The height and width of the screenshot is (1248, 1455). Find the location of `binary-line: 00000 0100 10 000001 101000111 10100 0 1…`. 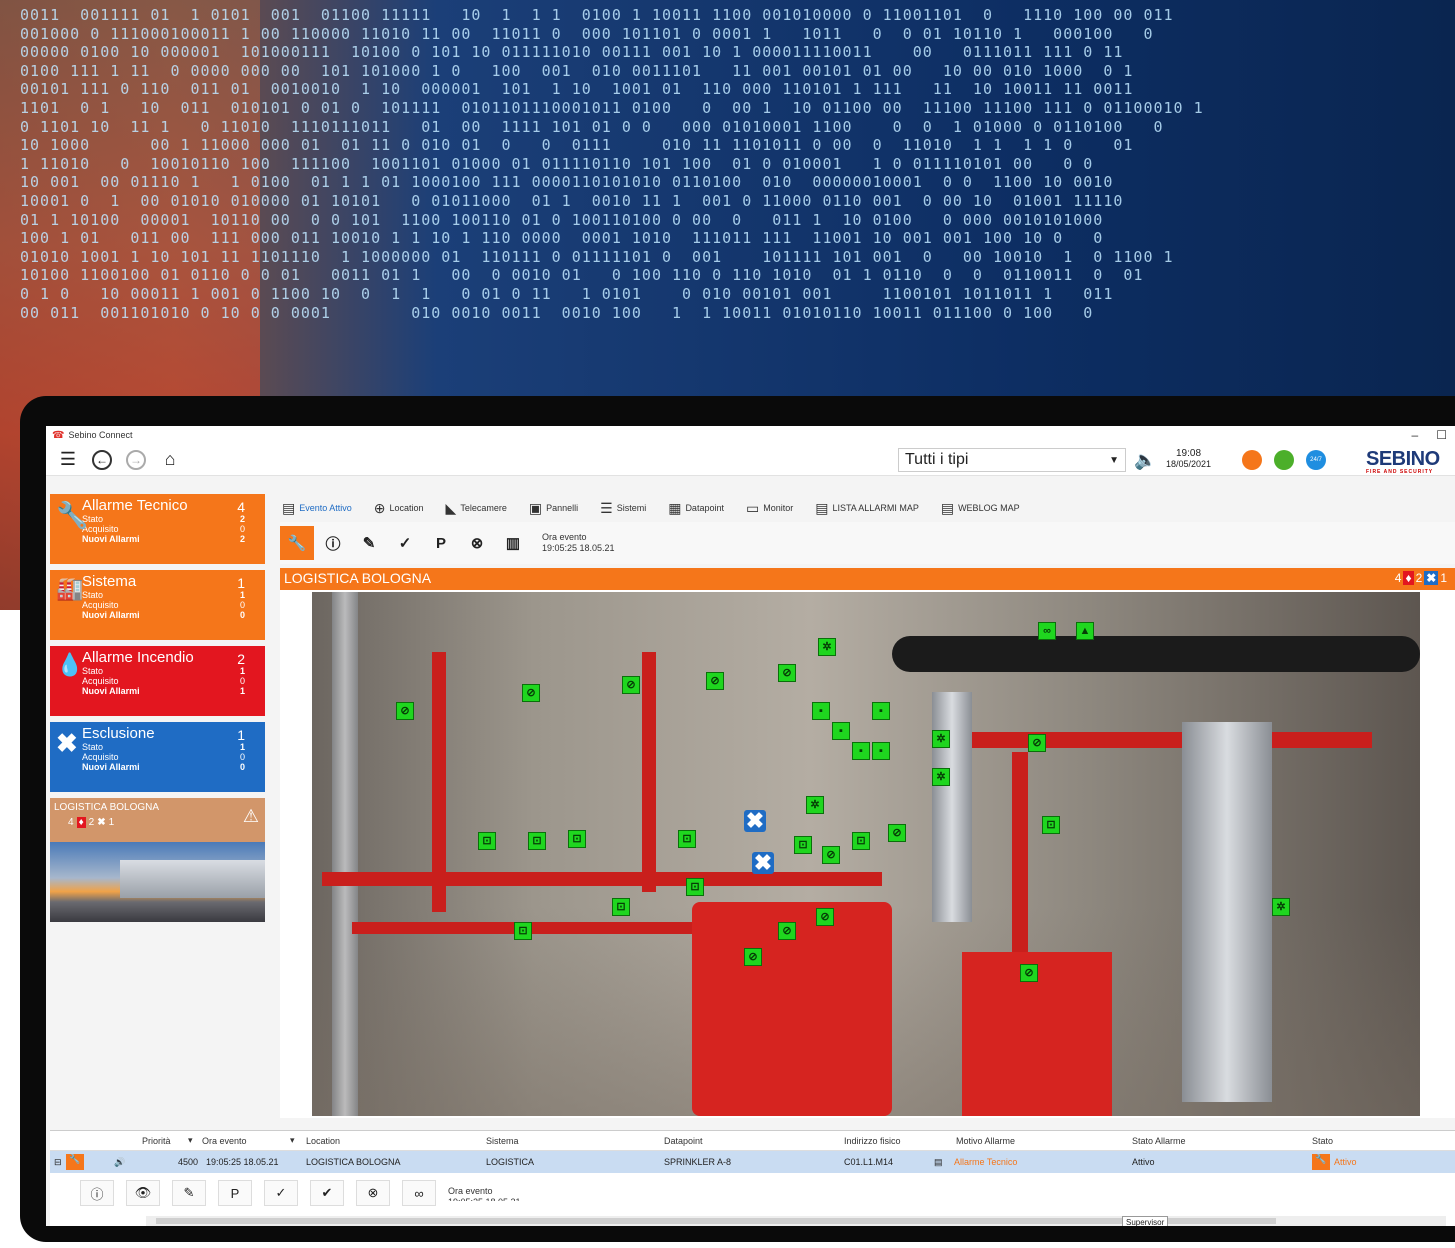

binary-line: 00000 0100 10 000001 101000111 10100 0 1… is located at coordinates (572, 52).